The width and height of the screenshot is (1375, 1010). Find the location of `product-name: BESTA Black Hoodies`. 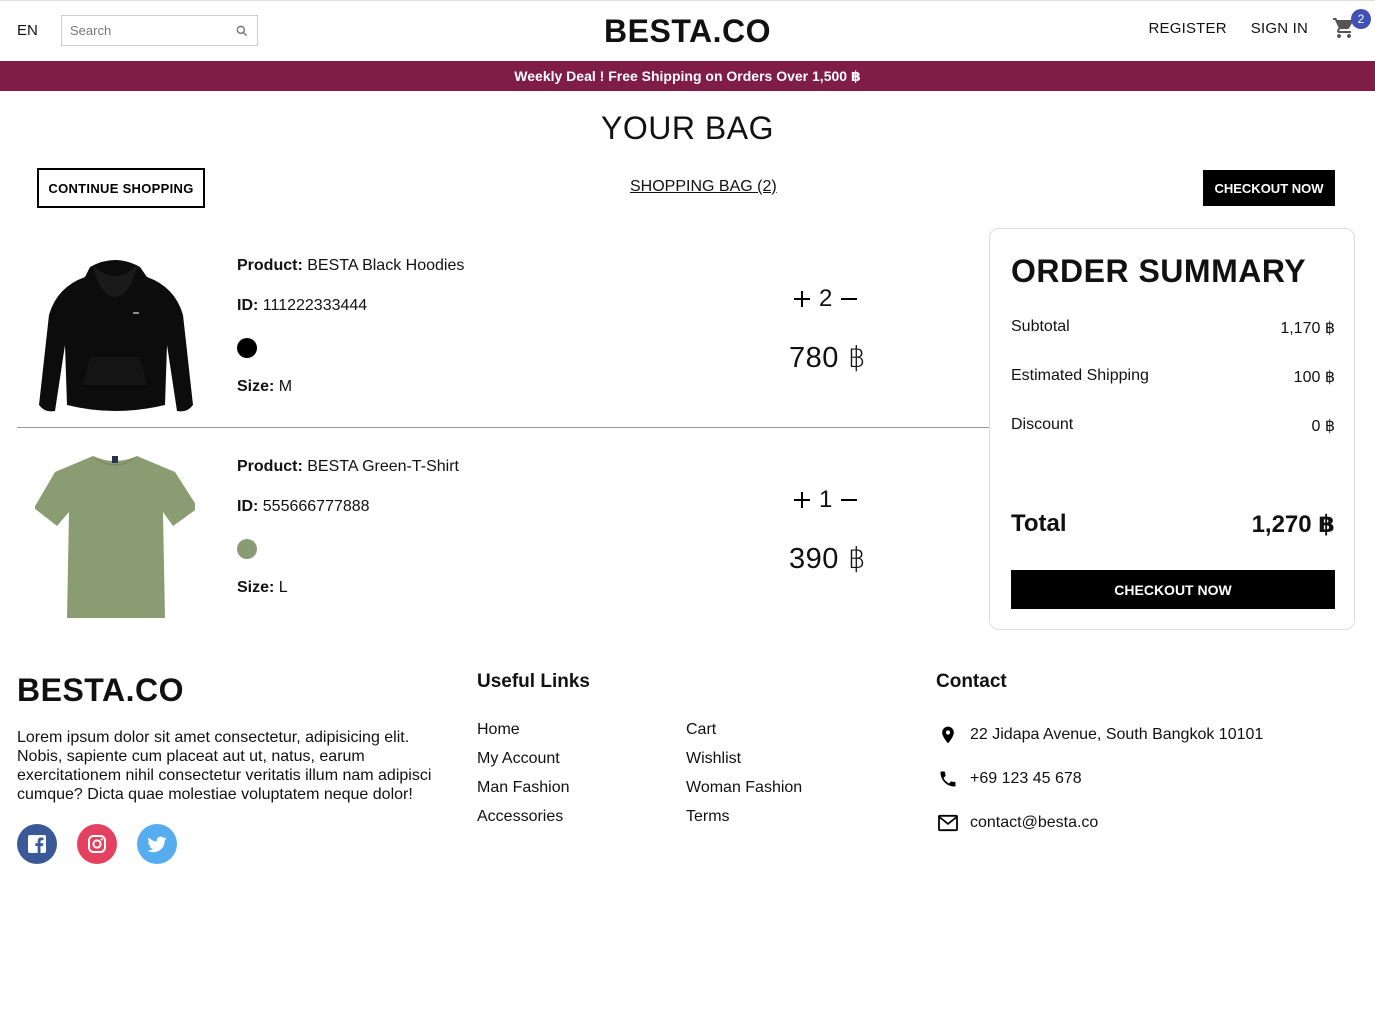

product-name: BESTA Black Hoodies is located at coordinates (386, 265).